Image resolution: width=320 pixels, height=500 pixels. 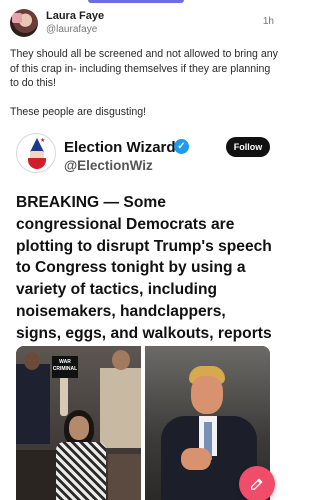 What do you see at coordinates (37, 163) in the screenshot?
I see `wizard-beard-icon` at bounding box center [37, 163].